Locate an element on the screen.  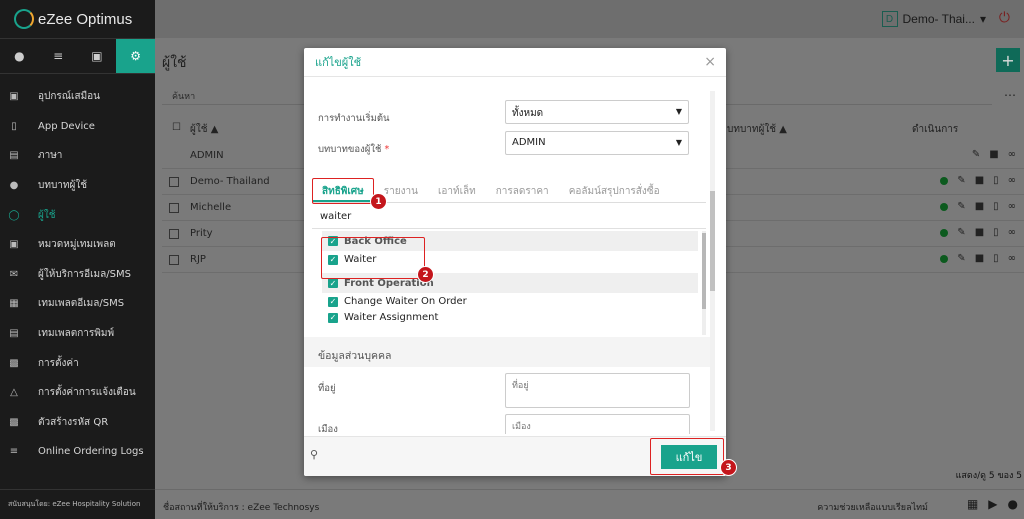
tab-discounts: การลดราคา is located at coordinates (522, 191).